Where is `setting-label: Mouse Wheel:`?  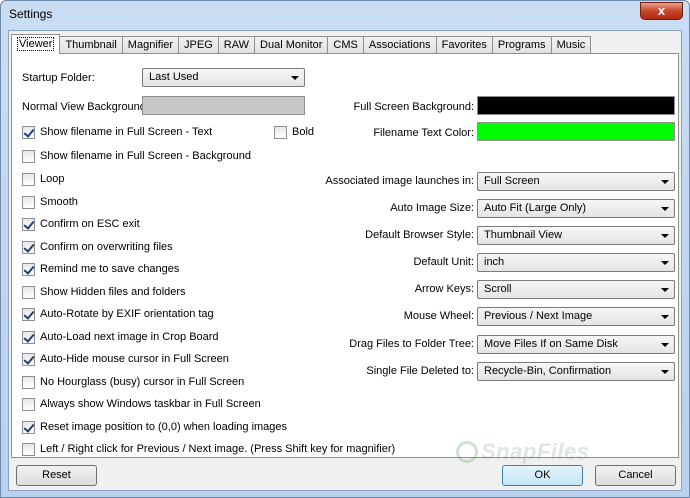
setting-label: Mouse Wheel: is located at coordinates (438, 316).